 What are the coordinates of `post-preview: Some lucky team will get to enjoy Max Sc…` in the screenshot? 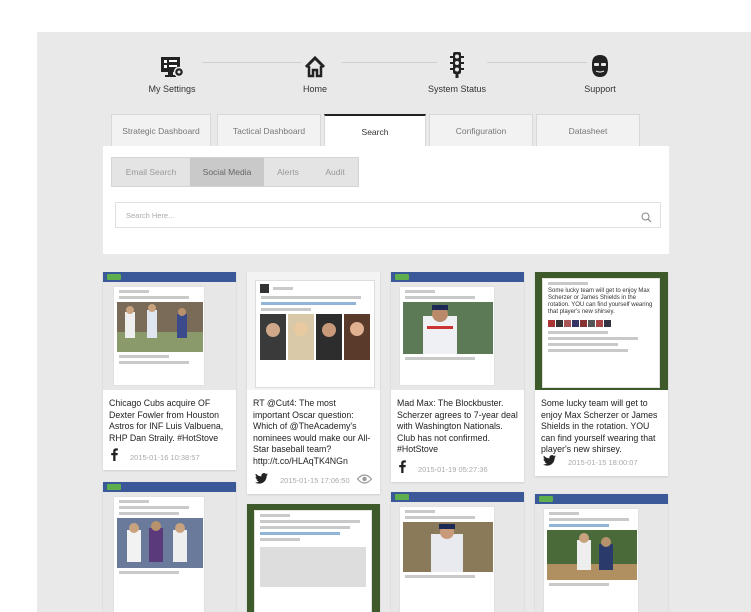 It's located at (601, 333).